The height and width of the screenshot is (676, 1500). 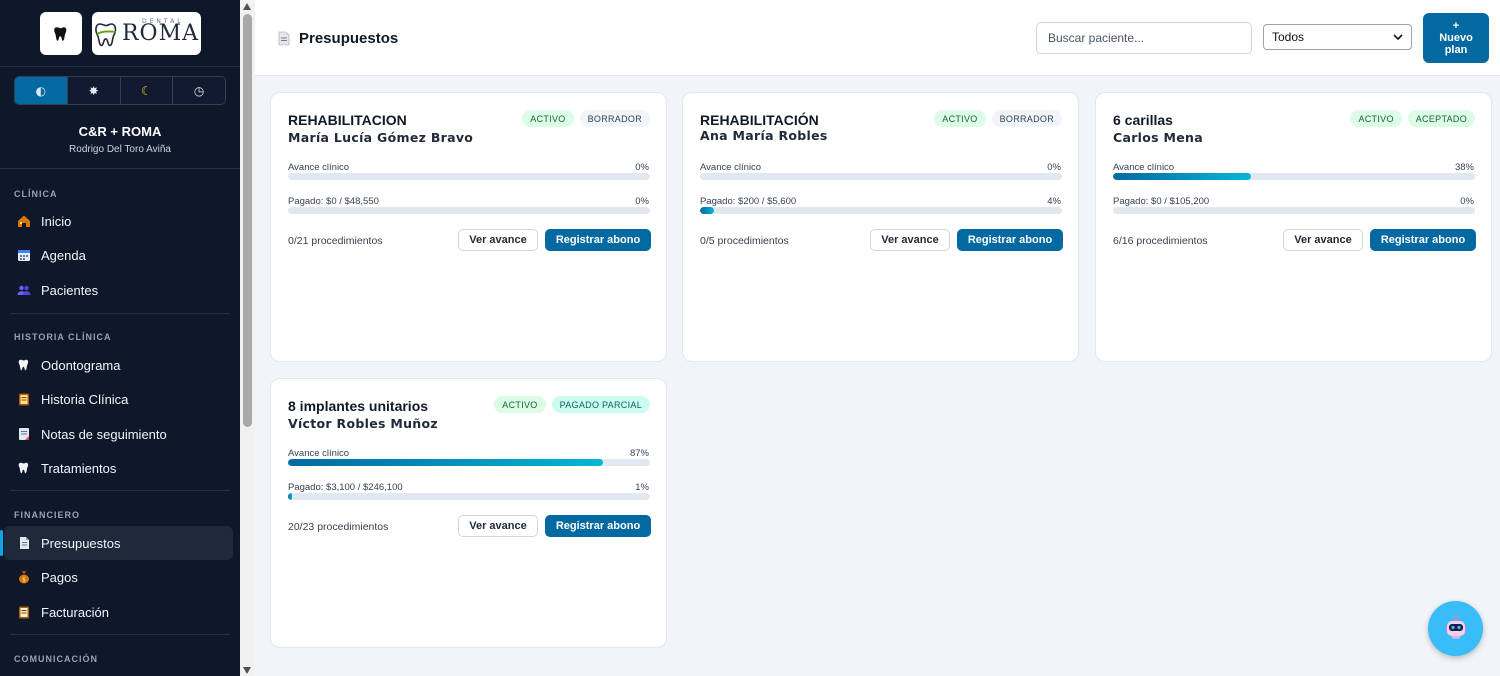 I want to click on page-header: Presupuestos Todos + Nuevo plan, so click(x=877, y=38).